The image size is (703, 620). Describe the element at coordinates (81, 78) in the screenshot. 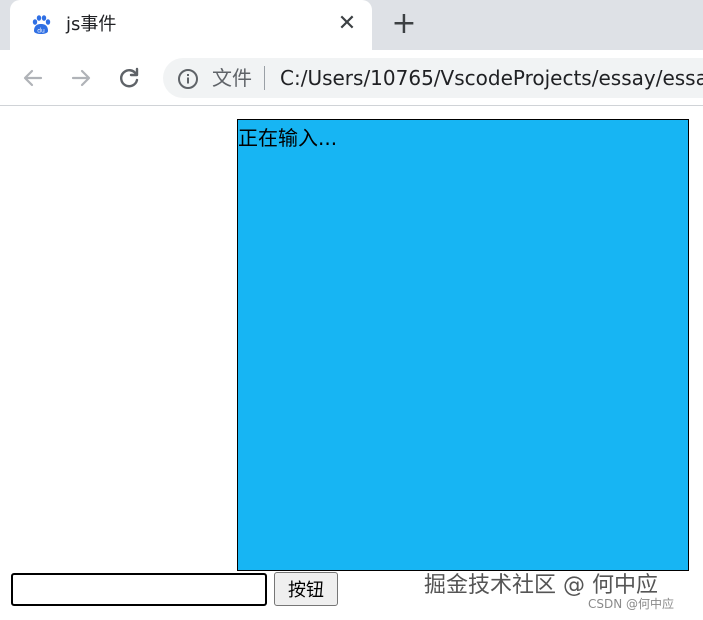

I see `forward-arrow-icon` at that location.